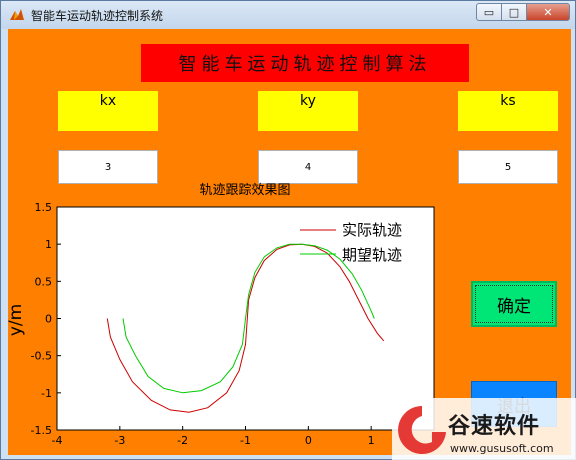 This screenshot has width=576, height=460. I want to click on x-tick-label: -4, so click(57, 440).